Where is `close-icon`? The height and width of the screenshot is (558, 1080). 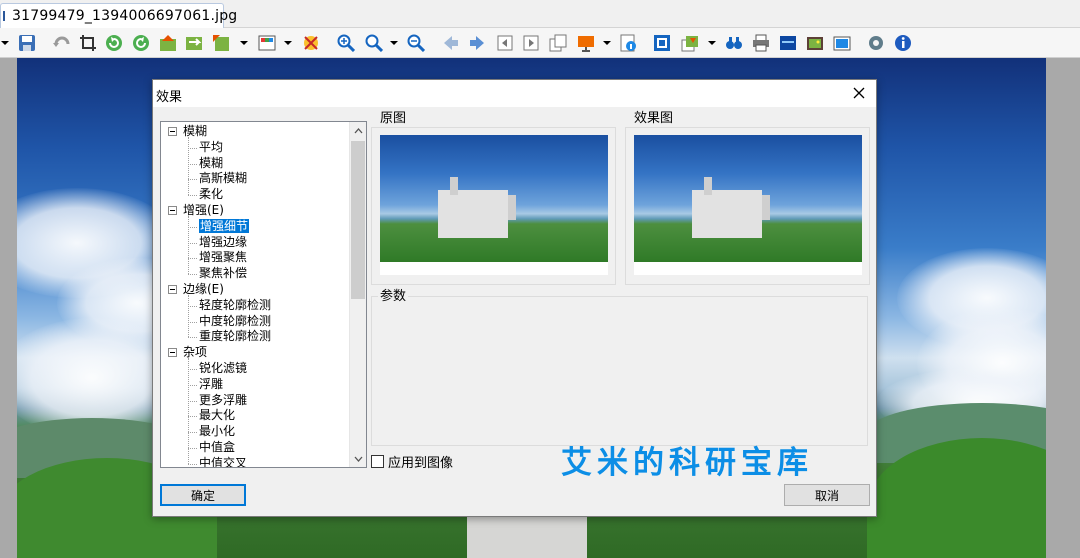 close-icon is located at coordinates (859, 93).